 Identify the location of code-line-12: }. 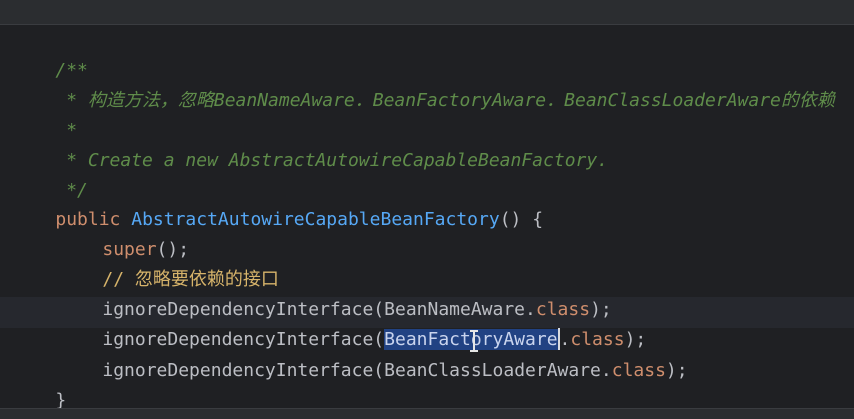
(39, 385).